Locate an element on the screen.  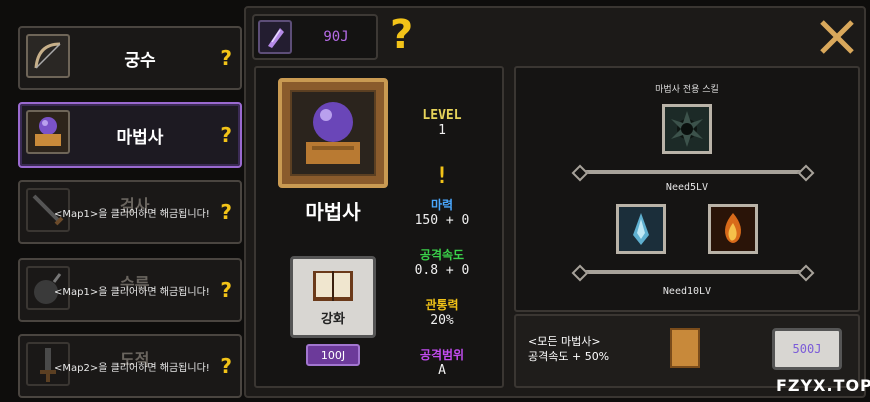
bonus-description: <모든 마법사> 공격속도 + 50% is located at coordinates (568, 349).